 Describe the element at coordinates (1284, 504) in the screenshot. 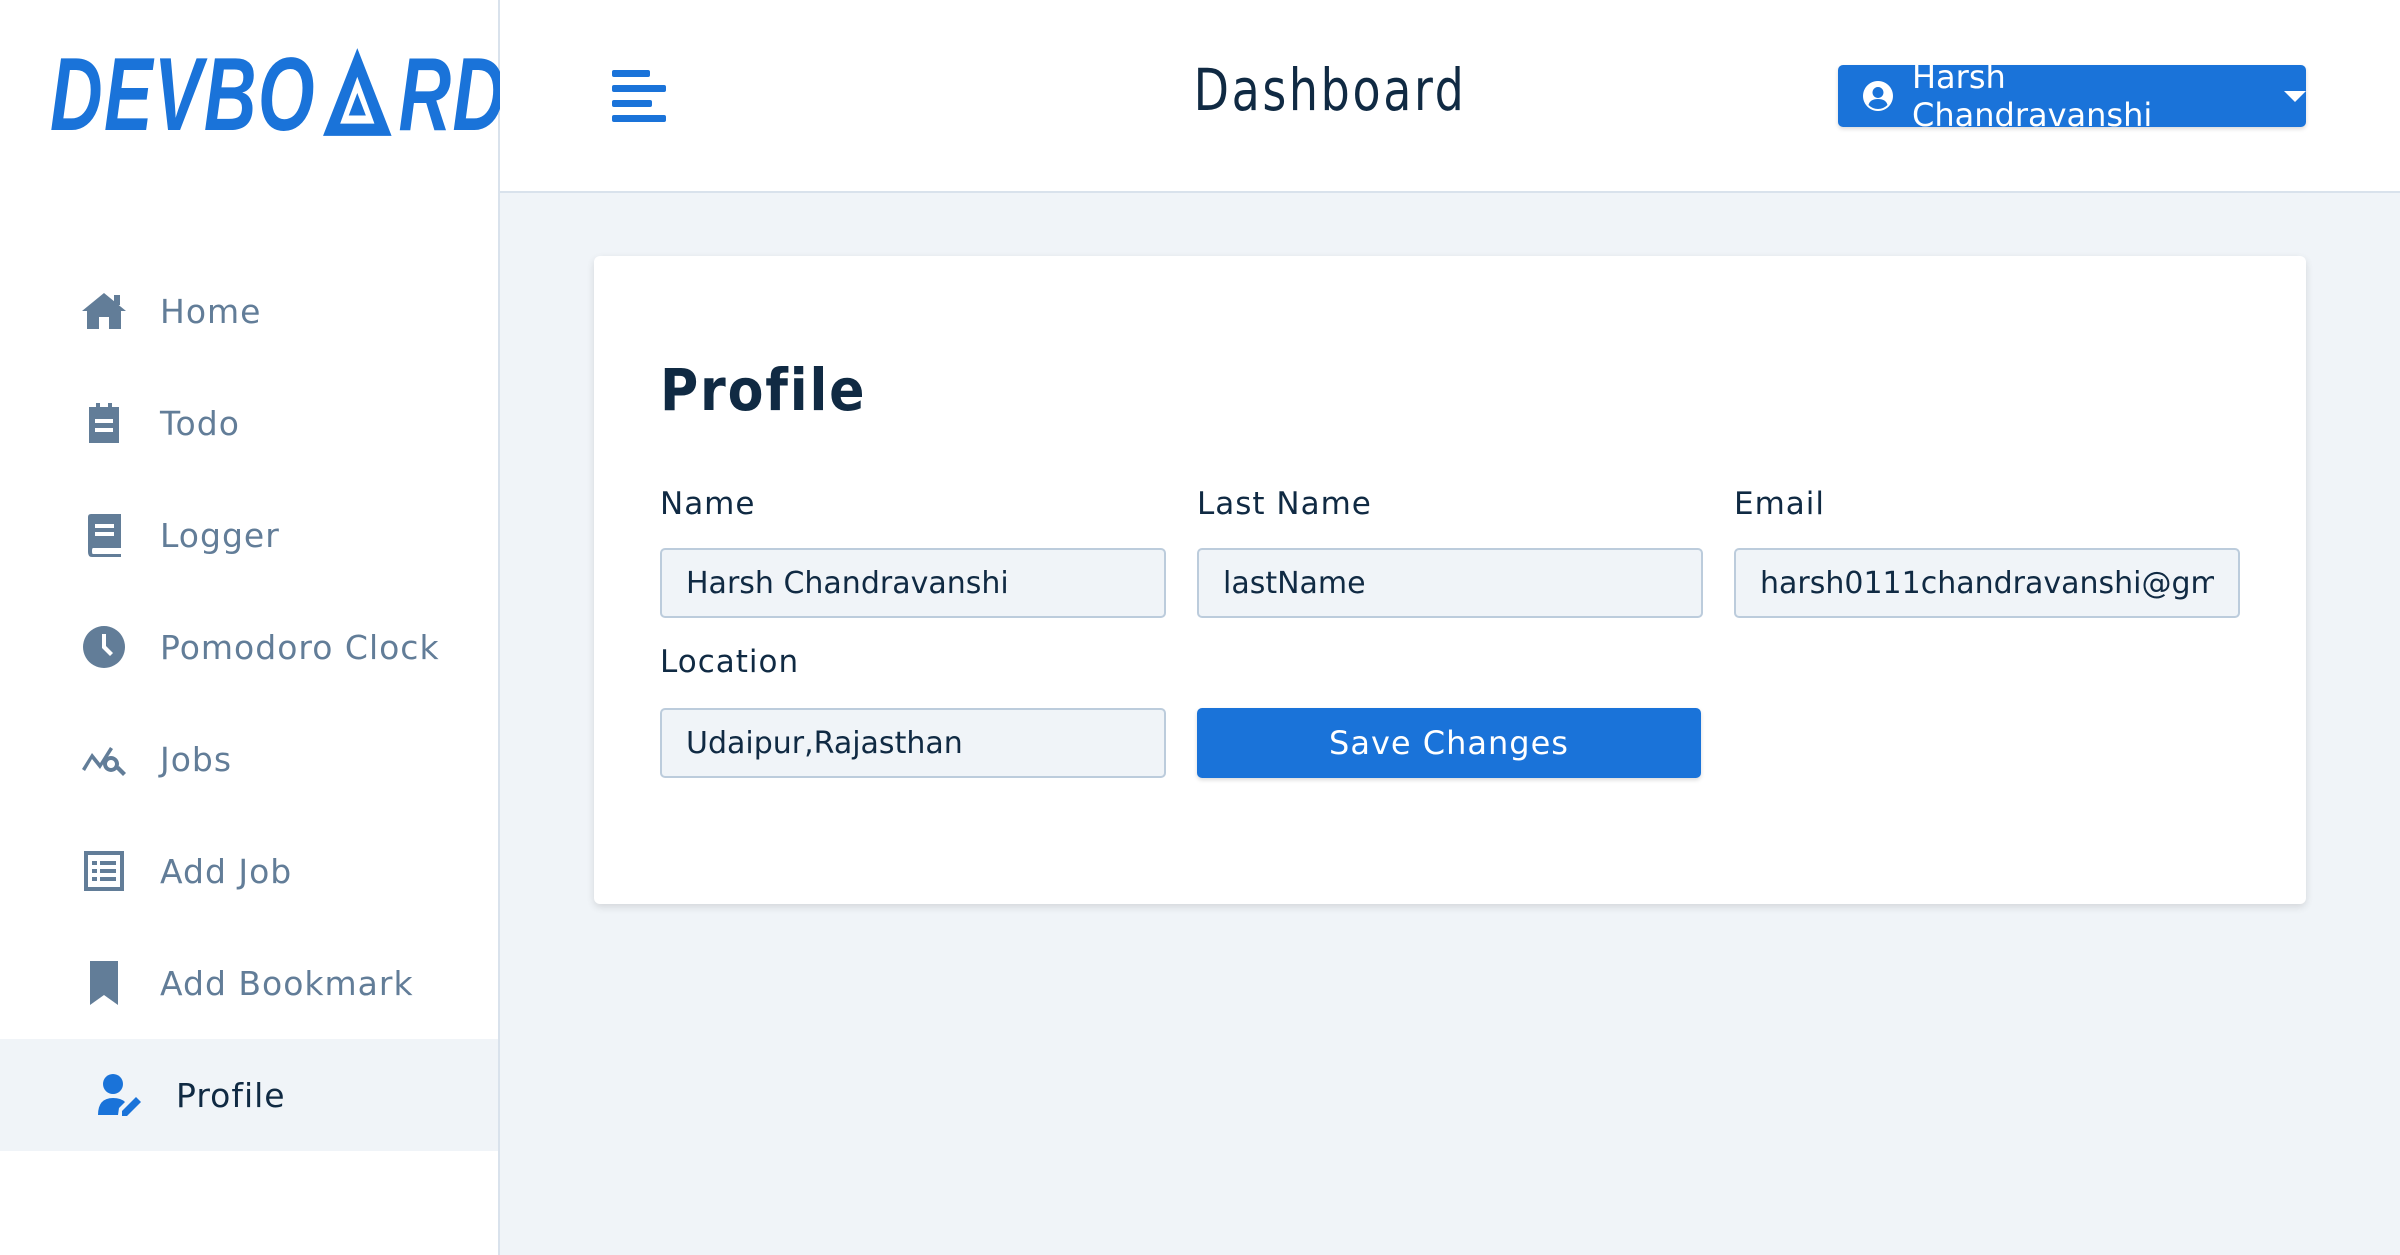

I see `last-name-label: Last Name` at that location.